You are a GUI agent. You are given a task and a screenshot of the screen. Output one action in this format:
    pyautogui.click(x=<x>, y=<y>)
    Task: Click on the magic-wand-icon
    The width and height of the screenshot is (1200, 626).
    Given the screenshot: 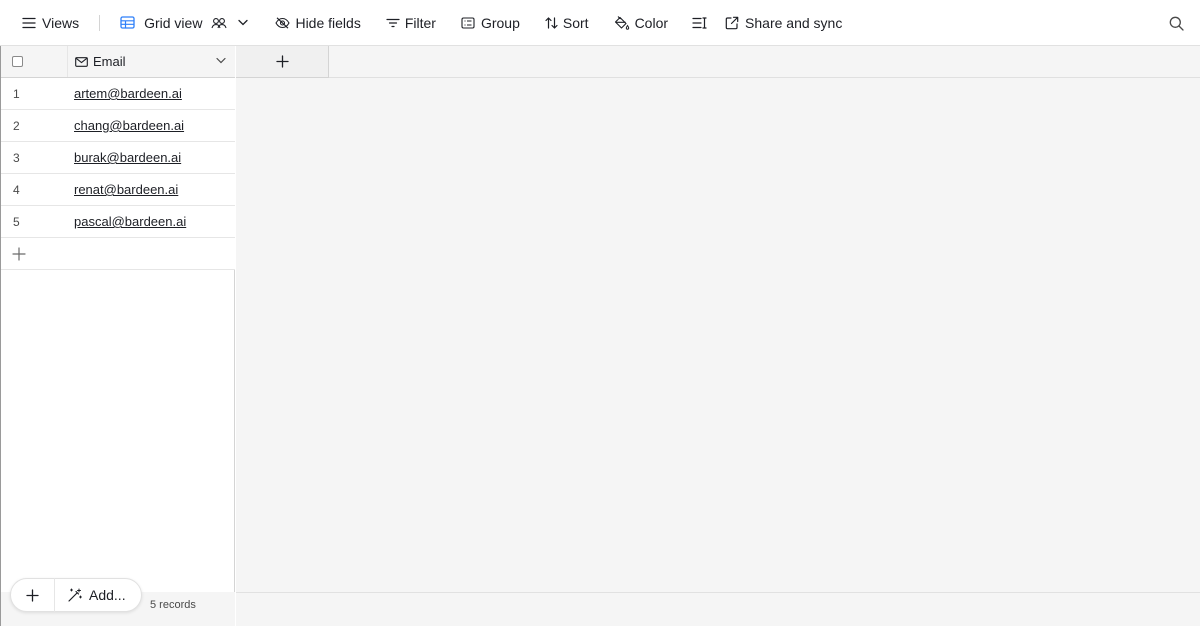 What is the action you would take?
    pyautogui.click(x=75, y=595)
    